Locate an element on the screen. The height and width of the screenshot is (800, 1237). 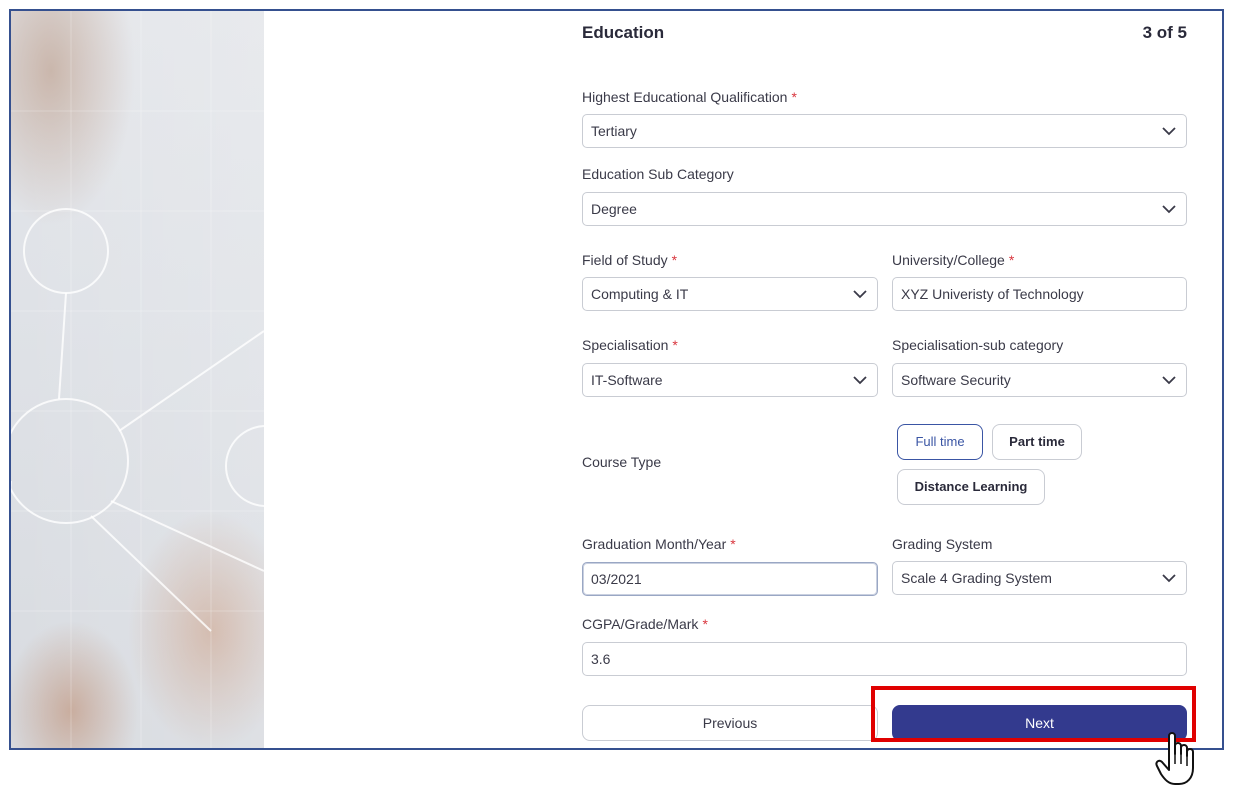
graduation-date-input: 03/2021 is located at coordinates (730, 579).